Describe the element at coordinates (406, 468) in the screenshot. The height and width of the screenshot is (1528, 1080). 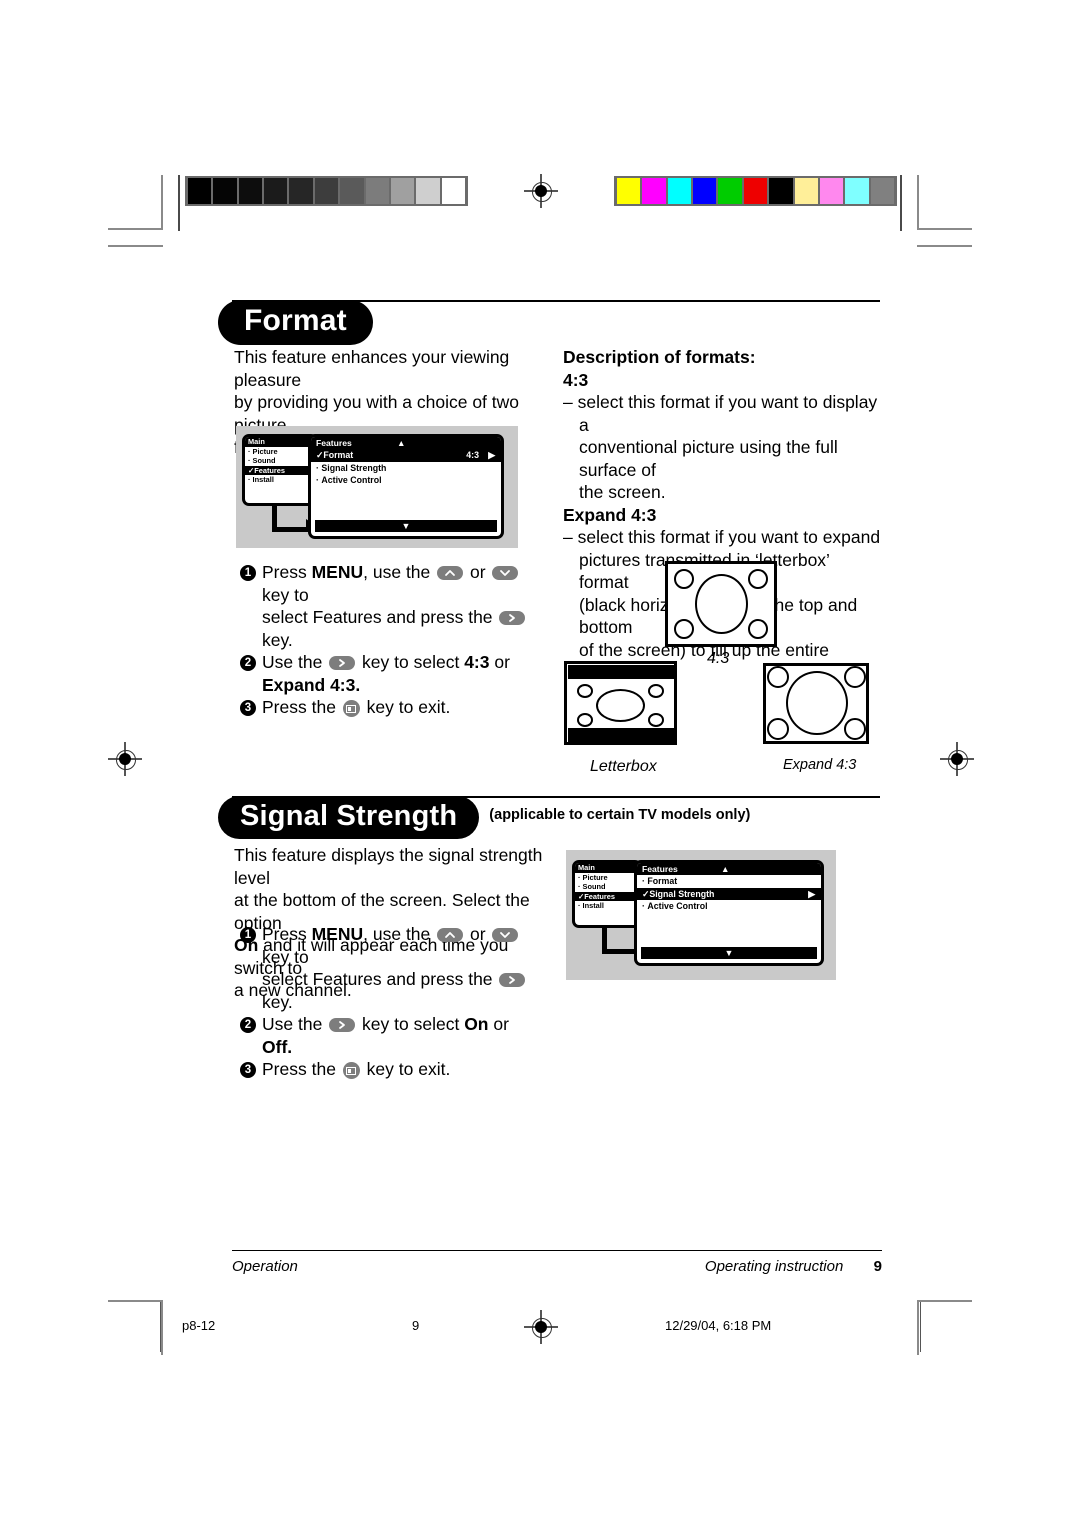
I see `osd-item-signal-strength: · Signal Strength` at that location.